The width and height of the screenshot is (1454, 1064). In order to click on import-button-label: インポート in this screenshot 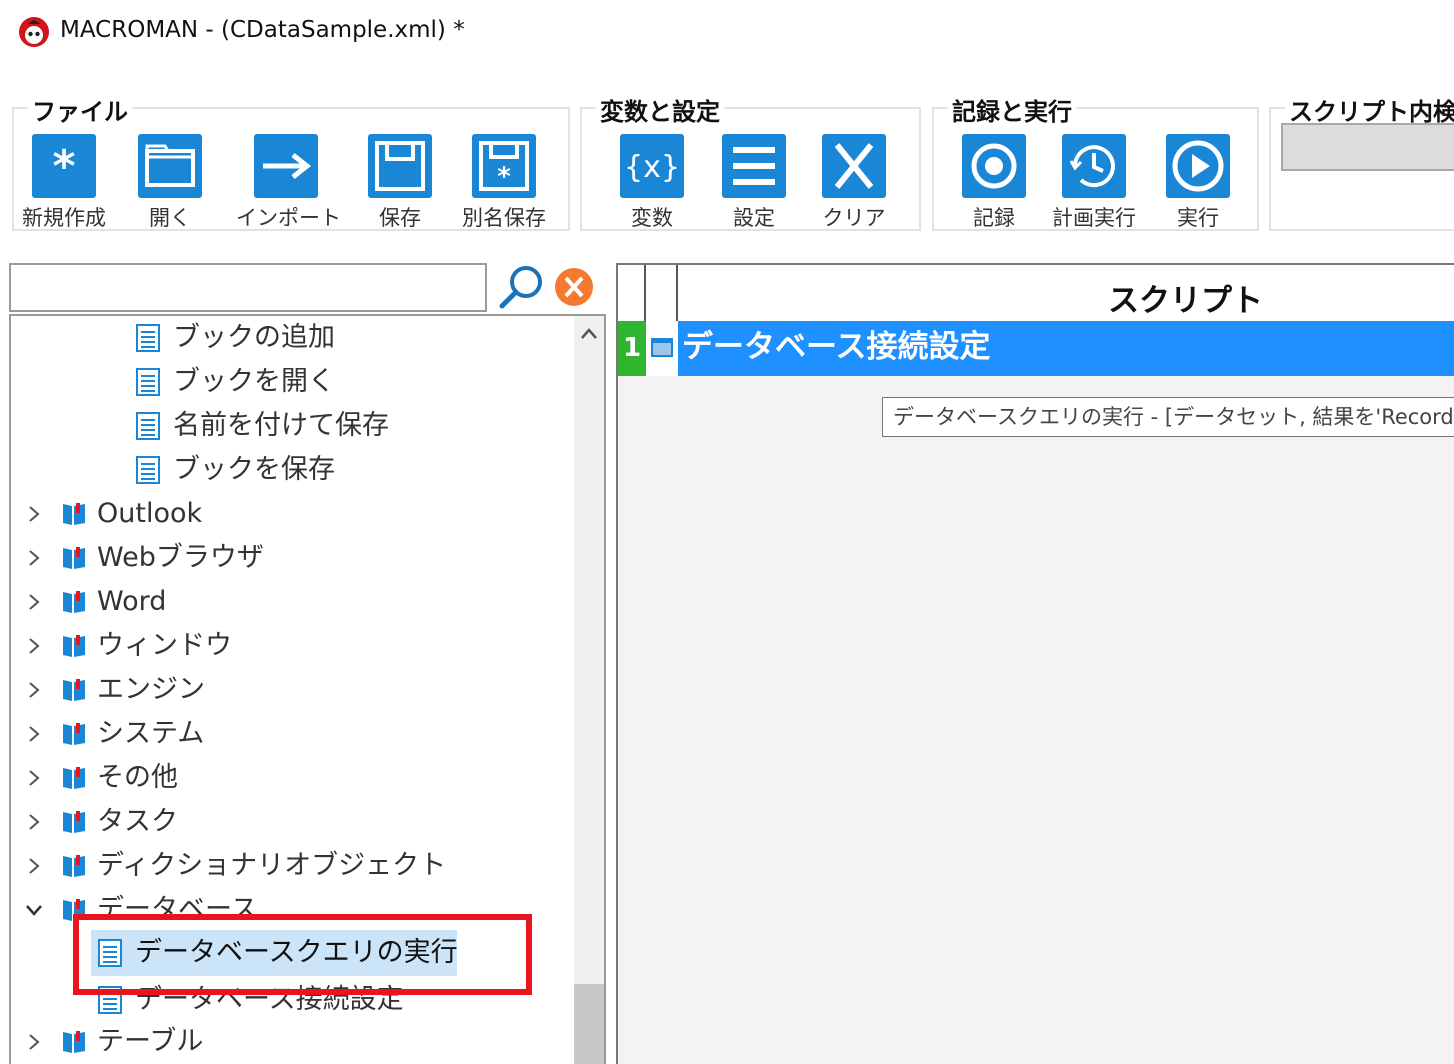, I will do `click(288, 218)`.